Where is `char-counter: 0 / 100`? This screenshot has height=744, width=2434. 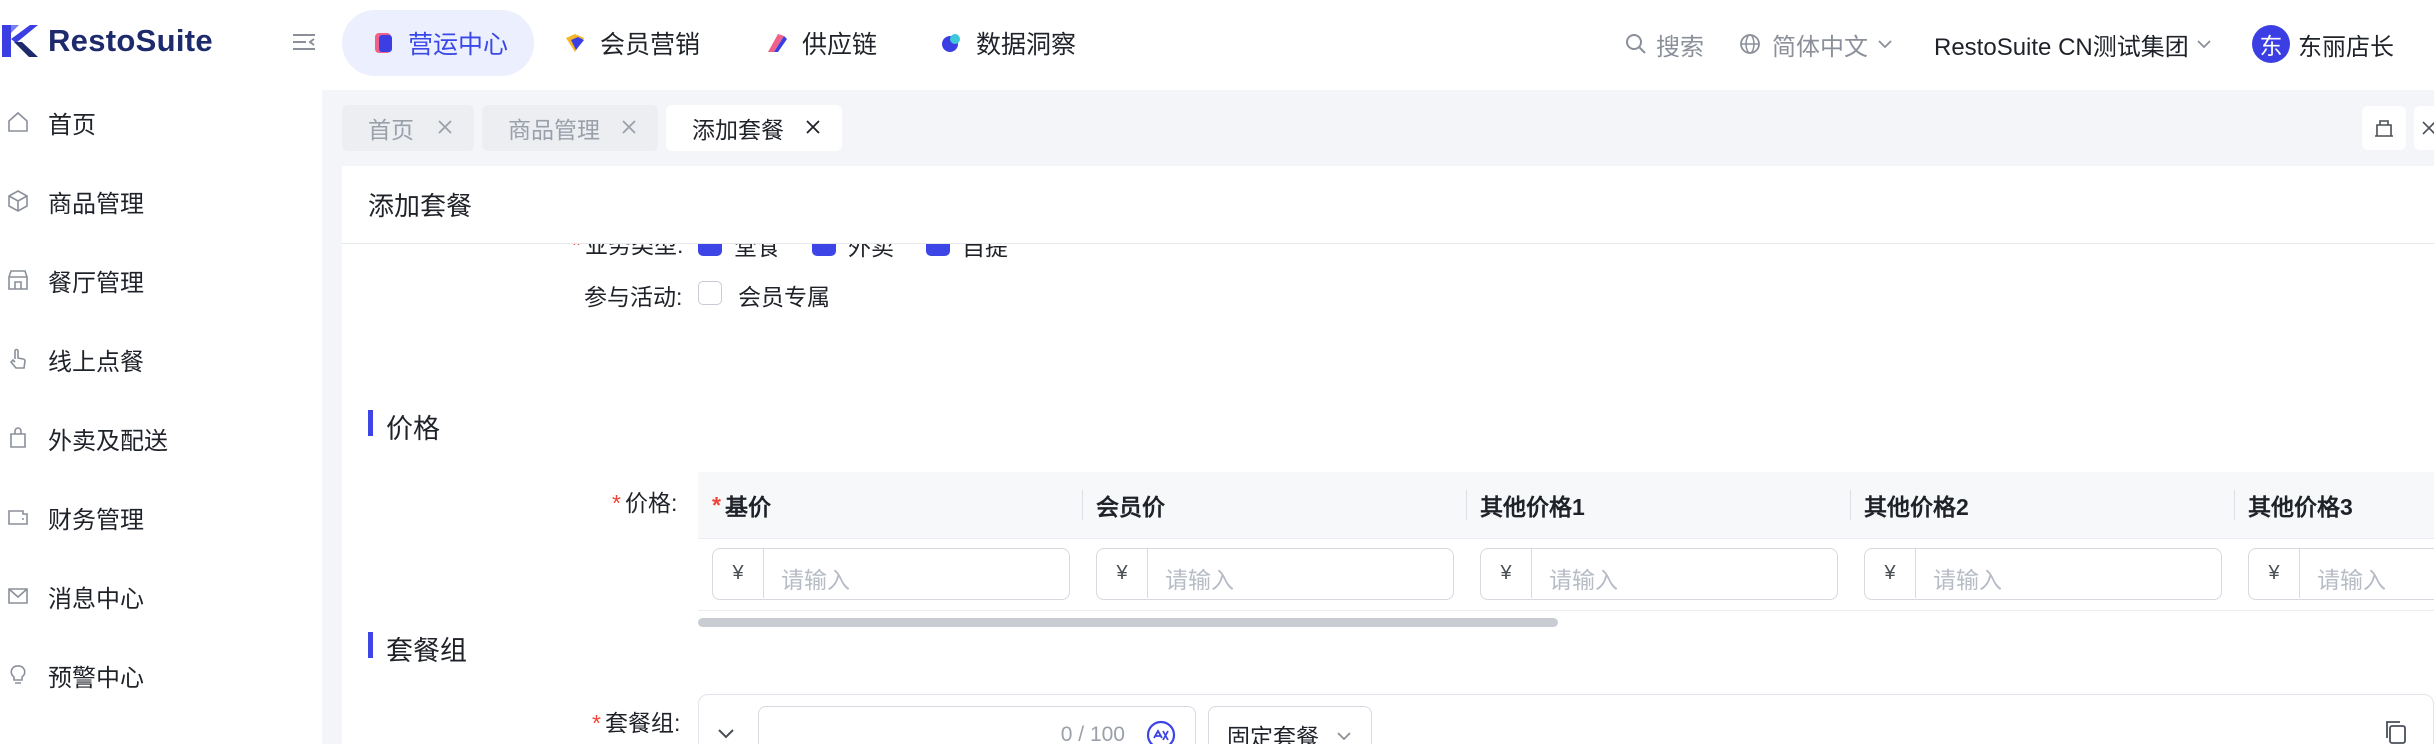
char-counter: 0 / 100 is located at coordinates (1092, 733).